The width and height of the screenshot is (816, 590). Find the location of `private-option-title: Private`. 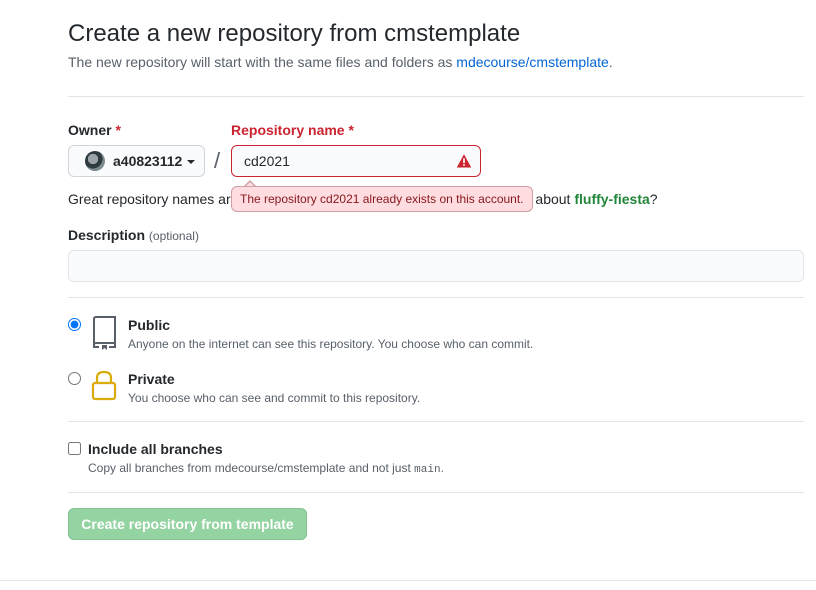

private-option-title: Private is located at coordinates (151, 379).